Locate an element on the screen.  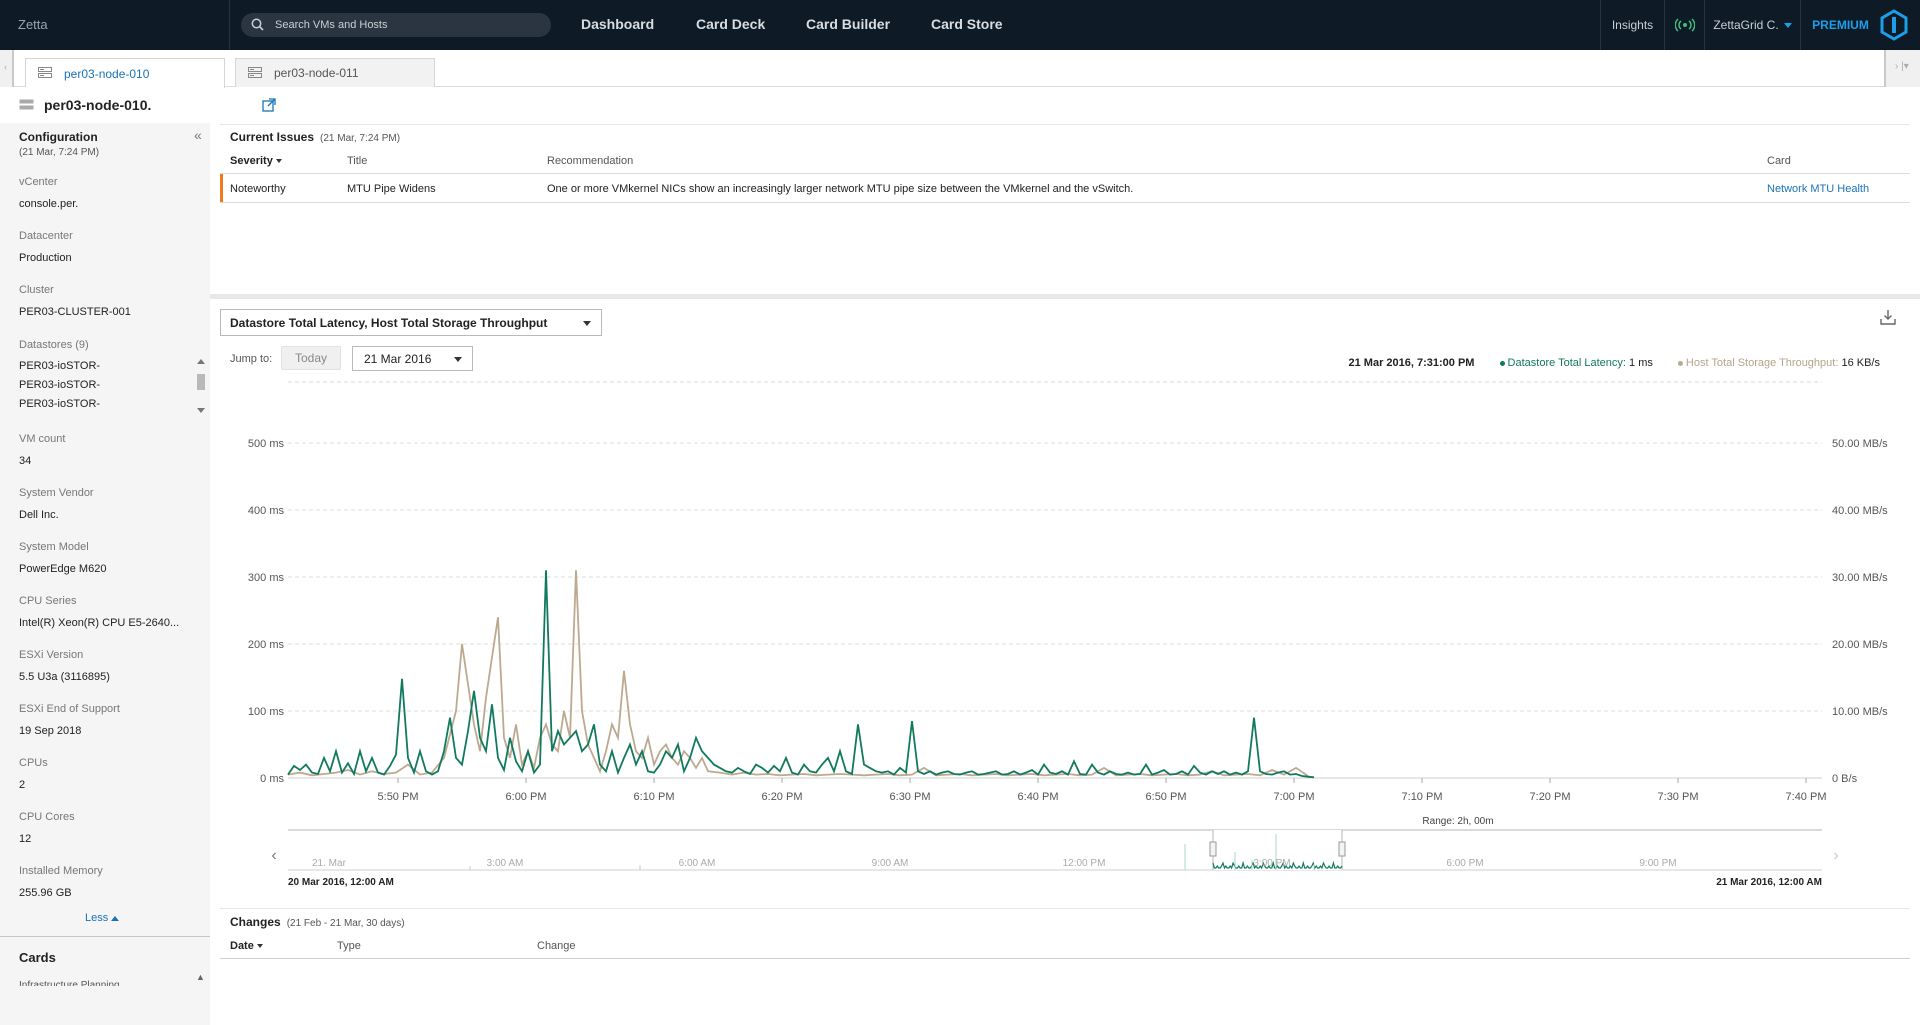
prop-label-cpu-series: CPU Series is located at coordinates (48, 601).